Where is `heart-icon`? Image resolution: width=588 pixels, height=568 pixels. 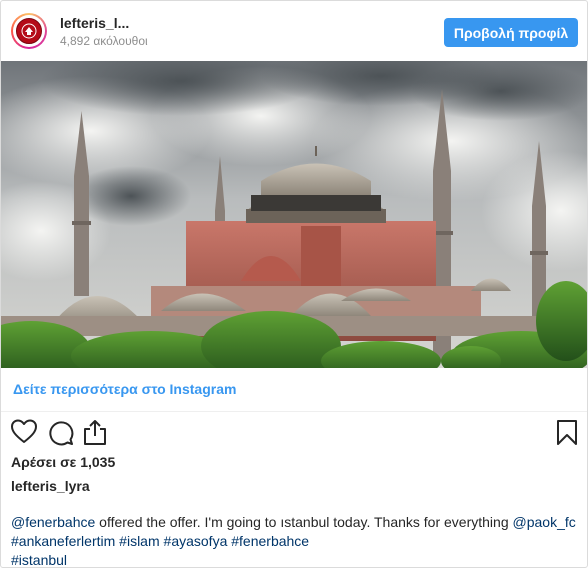 heart-icon is located at coordinates (24, 432).